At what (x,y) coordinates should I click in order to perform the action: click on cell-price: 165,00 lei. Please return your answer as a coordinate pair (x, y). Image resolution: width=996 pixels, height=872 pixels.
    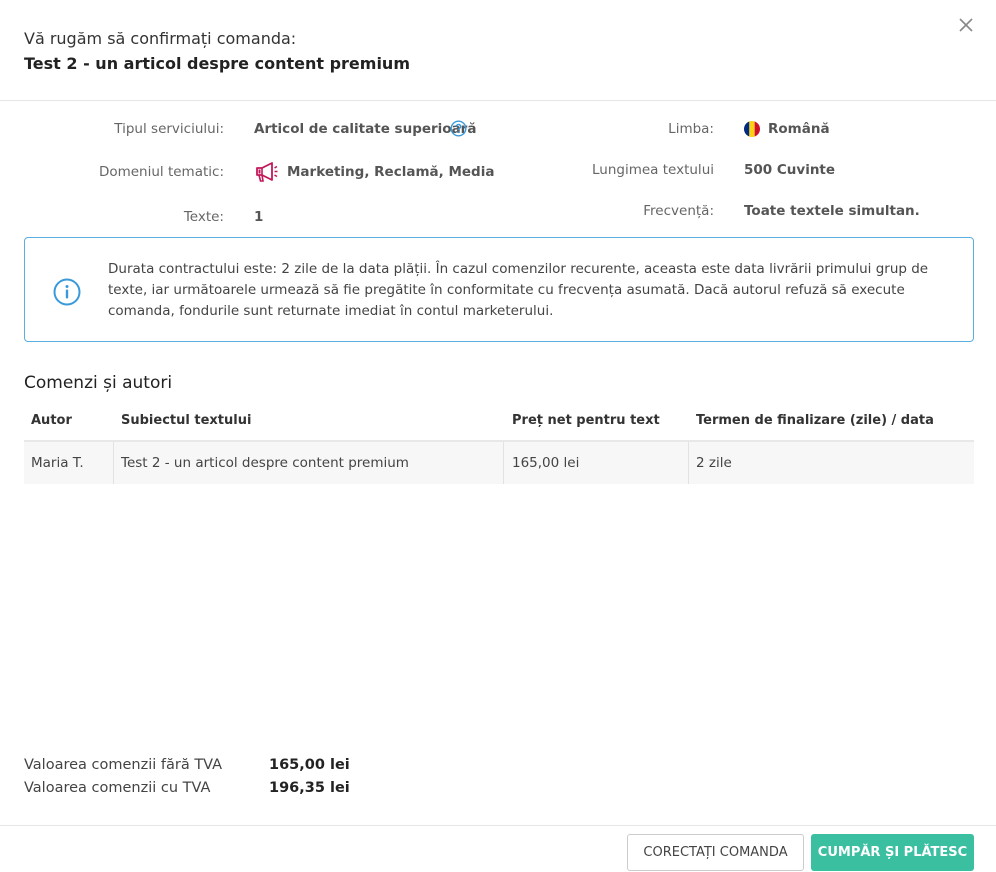
    Looking at the image, I should click on (546, 463).